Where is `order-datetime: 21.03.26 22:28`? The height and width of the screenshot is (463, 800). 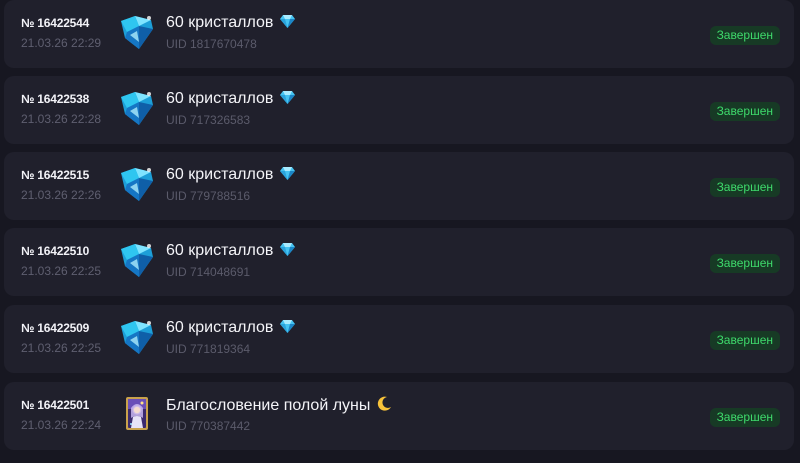
order-datetime: 21.03.26 22:28 is located at coordinates (61, 119).